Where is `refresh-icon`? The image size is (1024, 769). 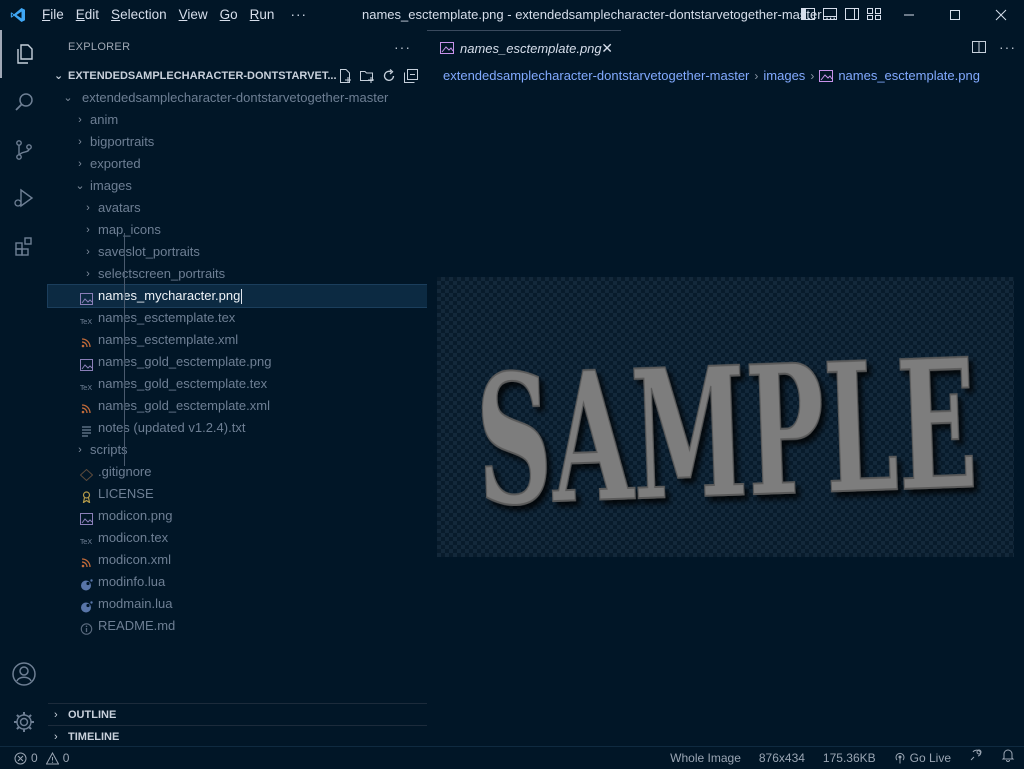 refresh-icon is located at coordinates (389, 76).